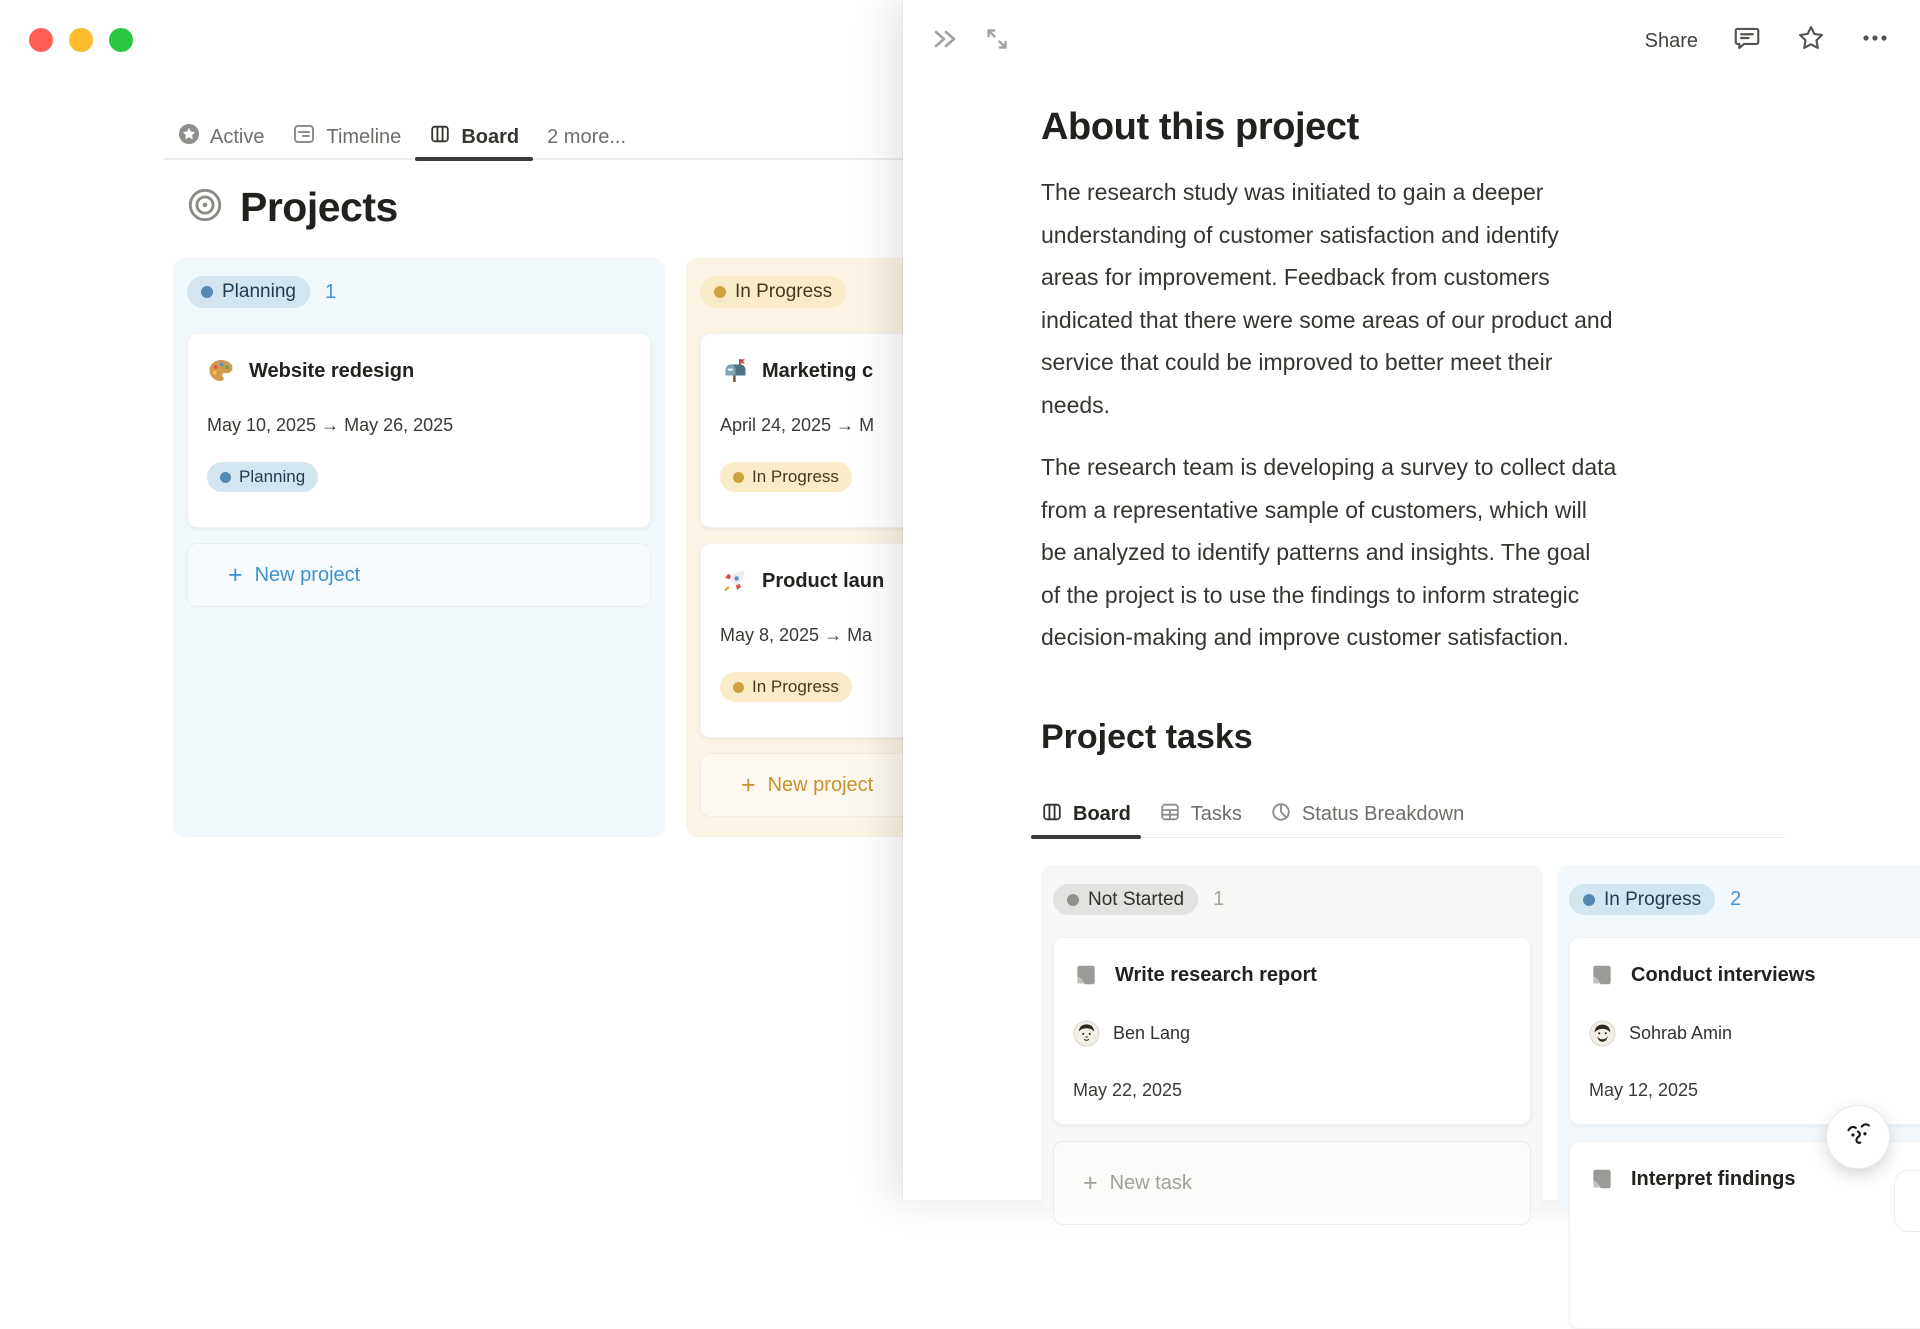 This screenshot has height=1329, width=1920. Describe the element at coordinates (221, 371) in the screenshot. I see `palette-icon` at that location.